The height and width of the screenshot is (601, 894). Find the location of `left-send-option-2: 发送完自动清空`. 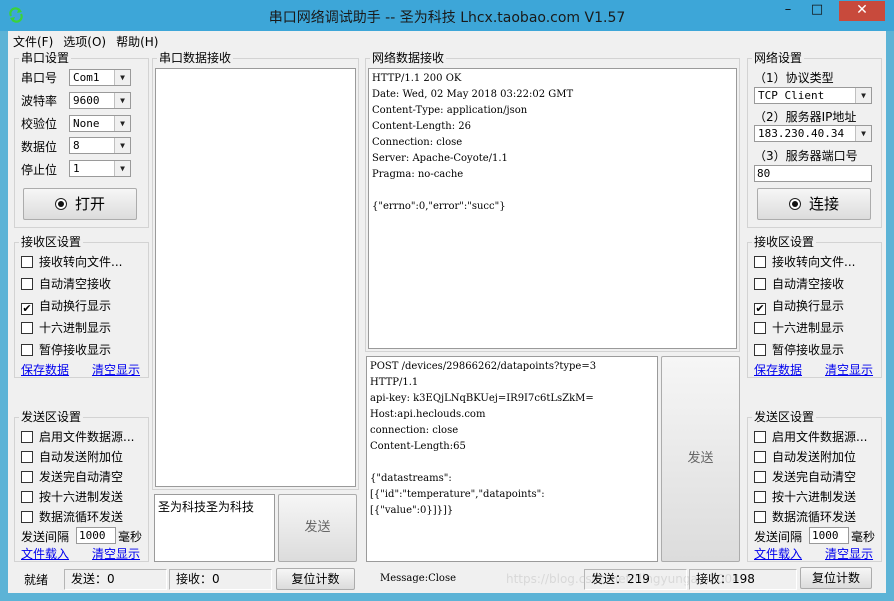

left-send-option-2: 发送完自动清空 is located at coordinates (72, 476).